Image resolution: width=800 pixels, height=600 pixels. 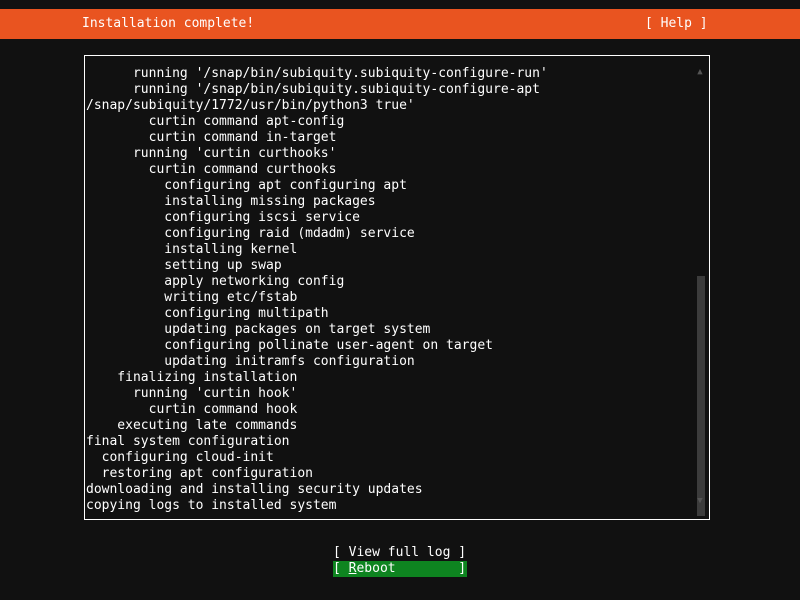 I want to click on log-line: configuring raid (mdadm) service, so click(x=250, y=233).